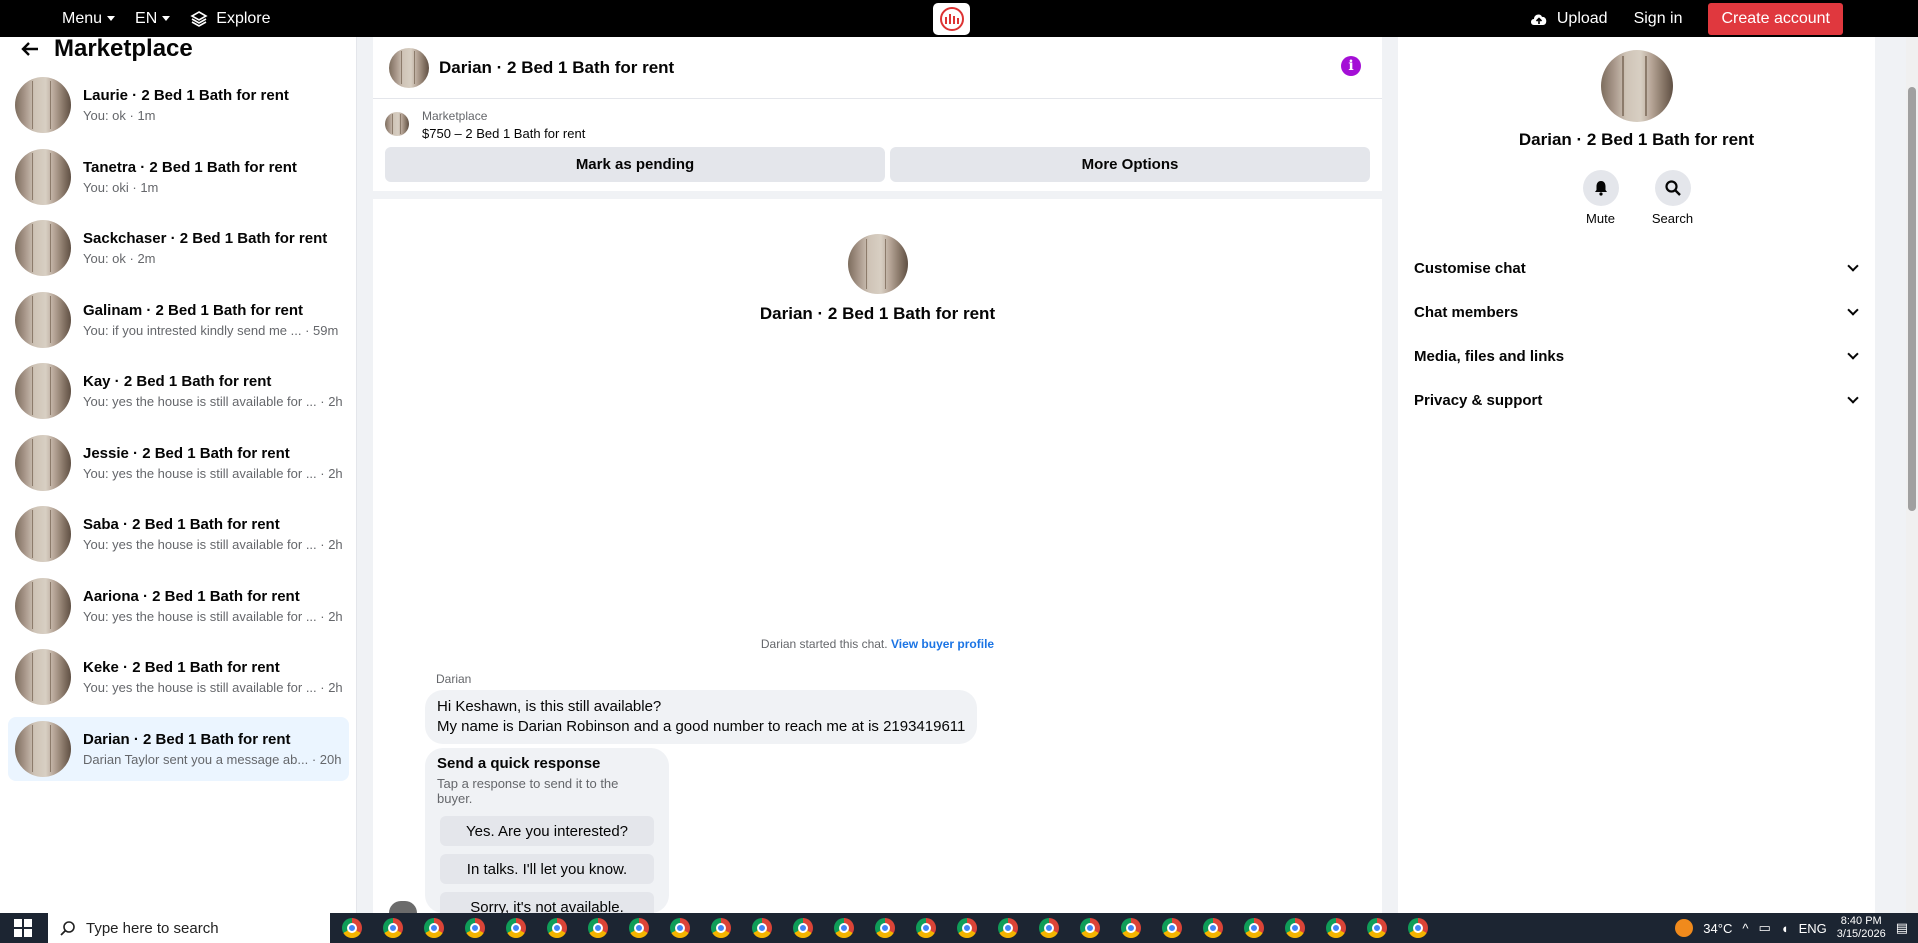 This screenshot has width=1918, height=943. I want to click on upload-label: Upload, so click(1582, 18).